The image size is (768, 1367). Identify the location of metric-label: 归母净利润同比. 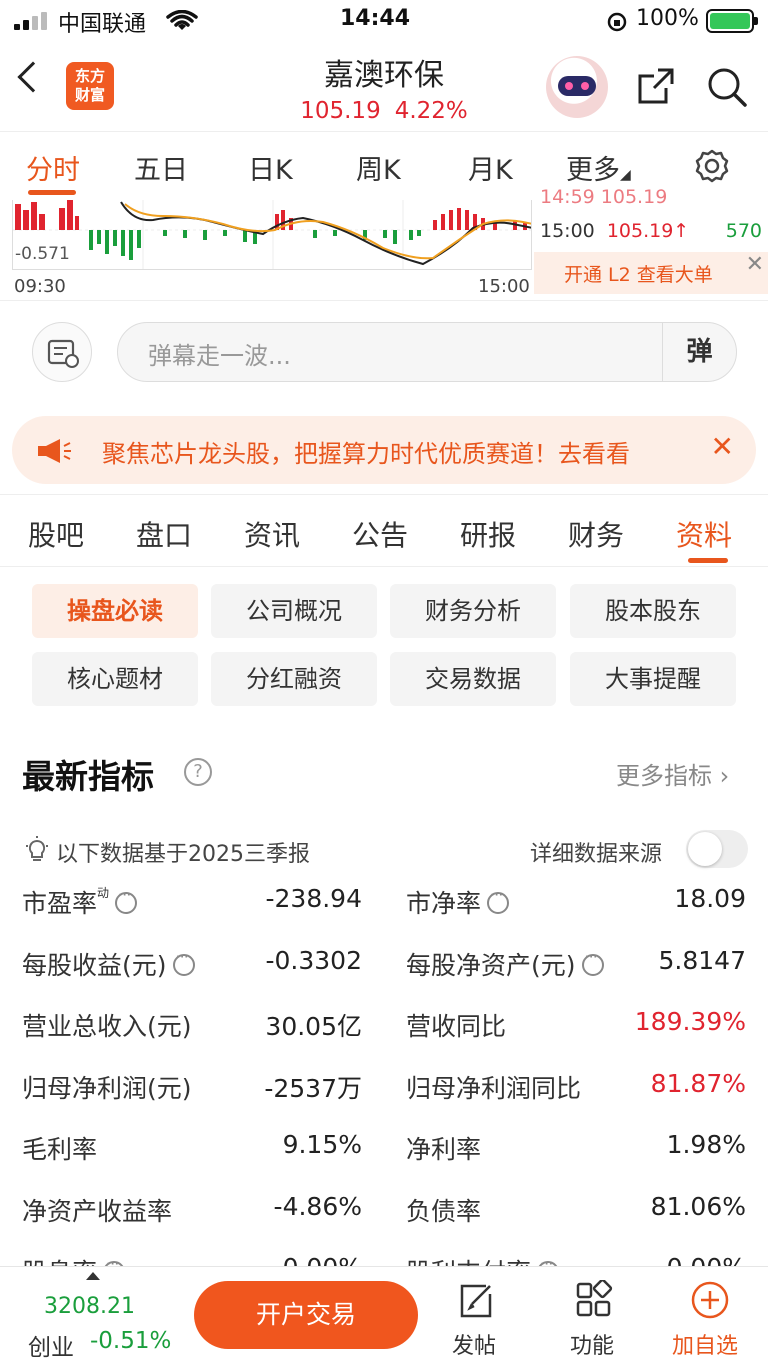
(493, 1087).